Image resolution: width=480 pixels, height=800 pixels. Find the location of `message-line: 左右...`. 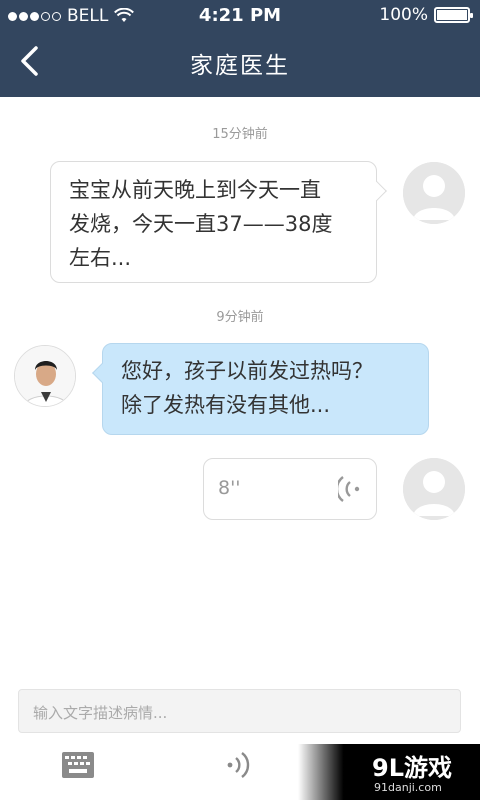

message-line: 左右... is located at coordinates (100, 258).